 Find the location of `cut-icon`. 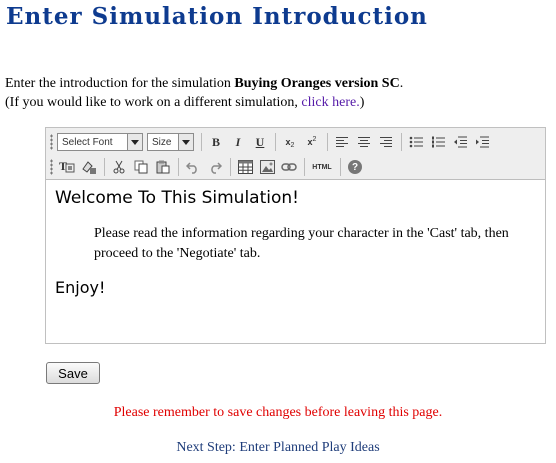

cut-icon is located at coordinates (119, 167).